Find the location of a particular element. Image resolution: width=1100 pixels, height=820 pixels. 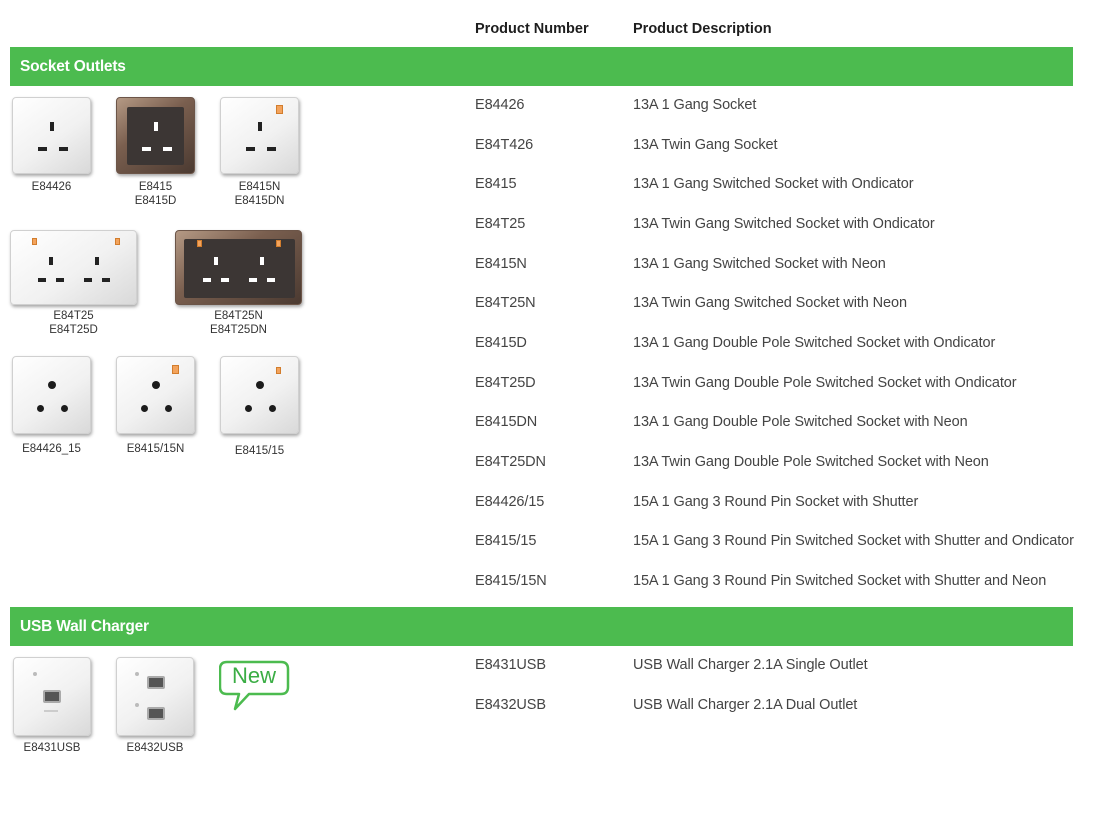

product-code: E84T25N is located at coordinates (505, 303).